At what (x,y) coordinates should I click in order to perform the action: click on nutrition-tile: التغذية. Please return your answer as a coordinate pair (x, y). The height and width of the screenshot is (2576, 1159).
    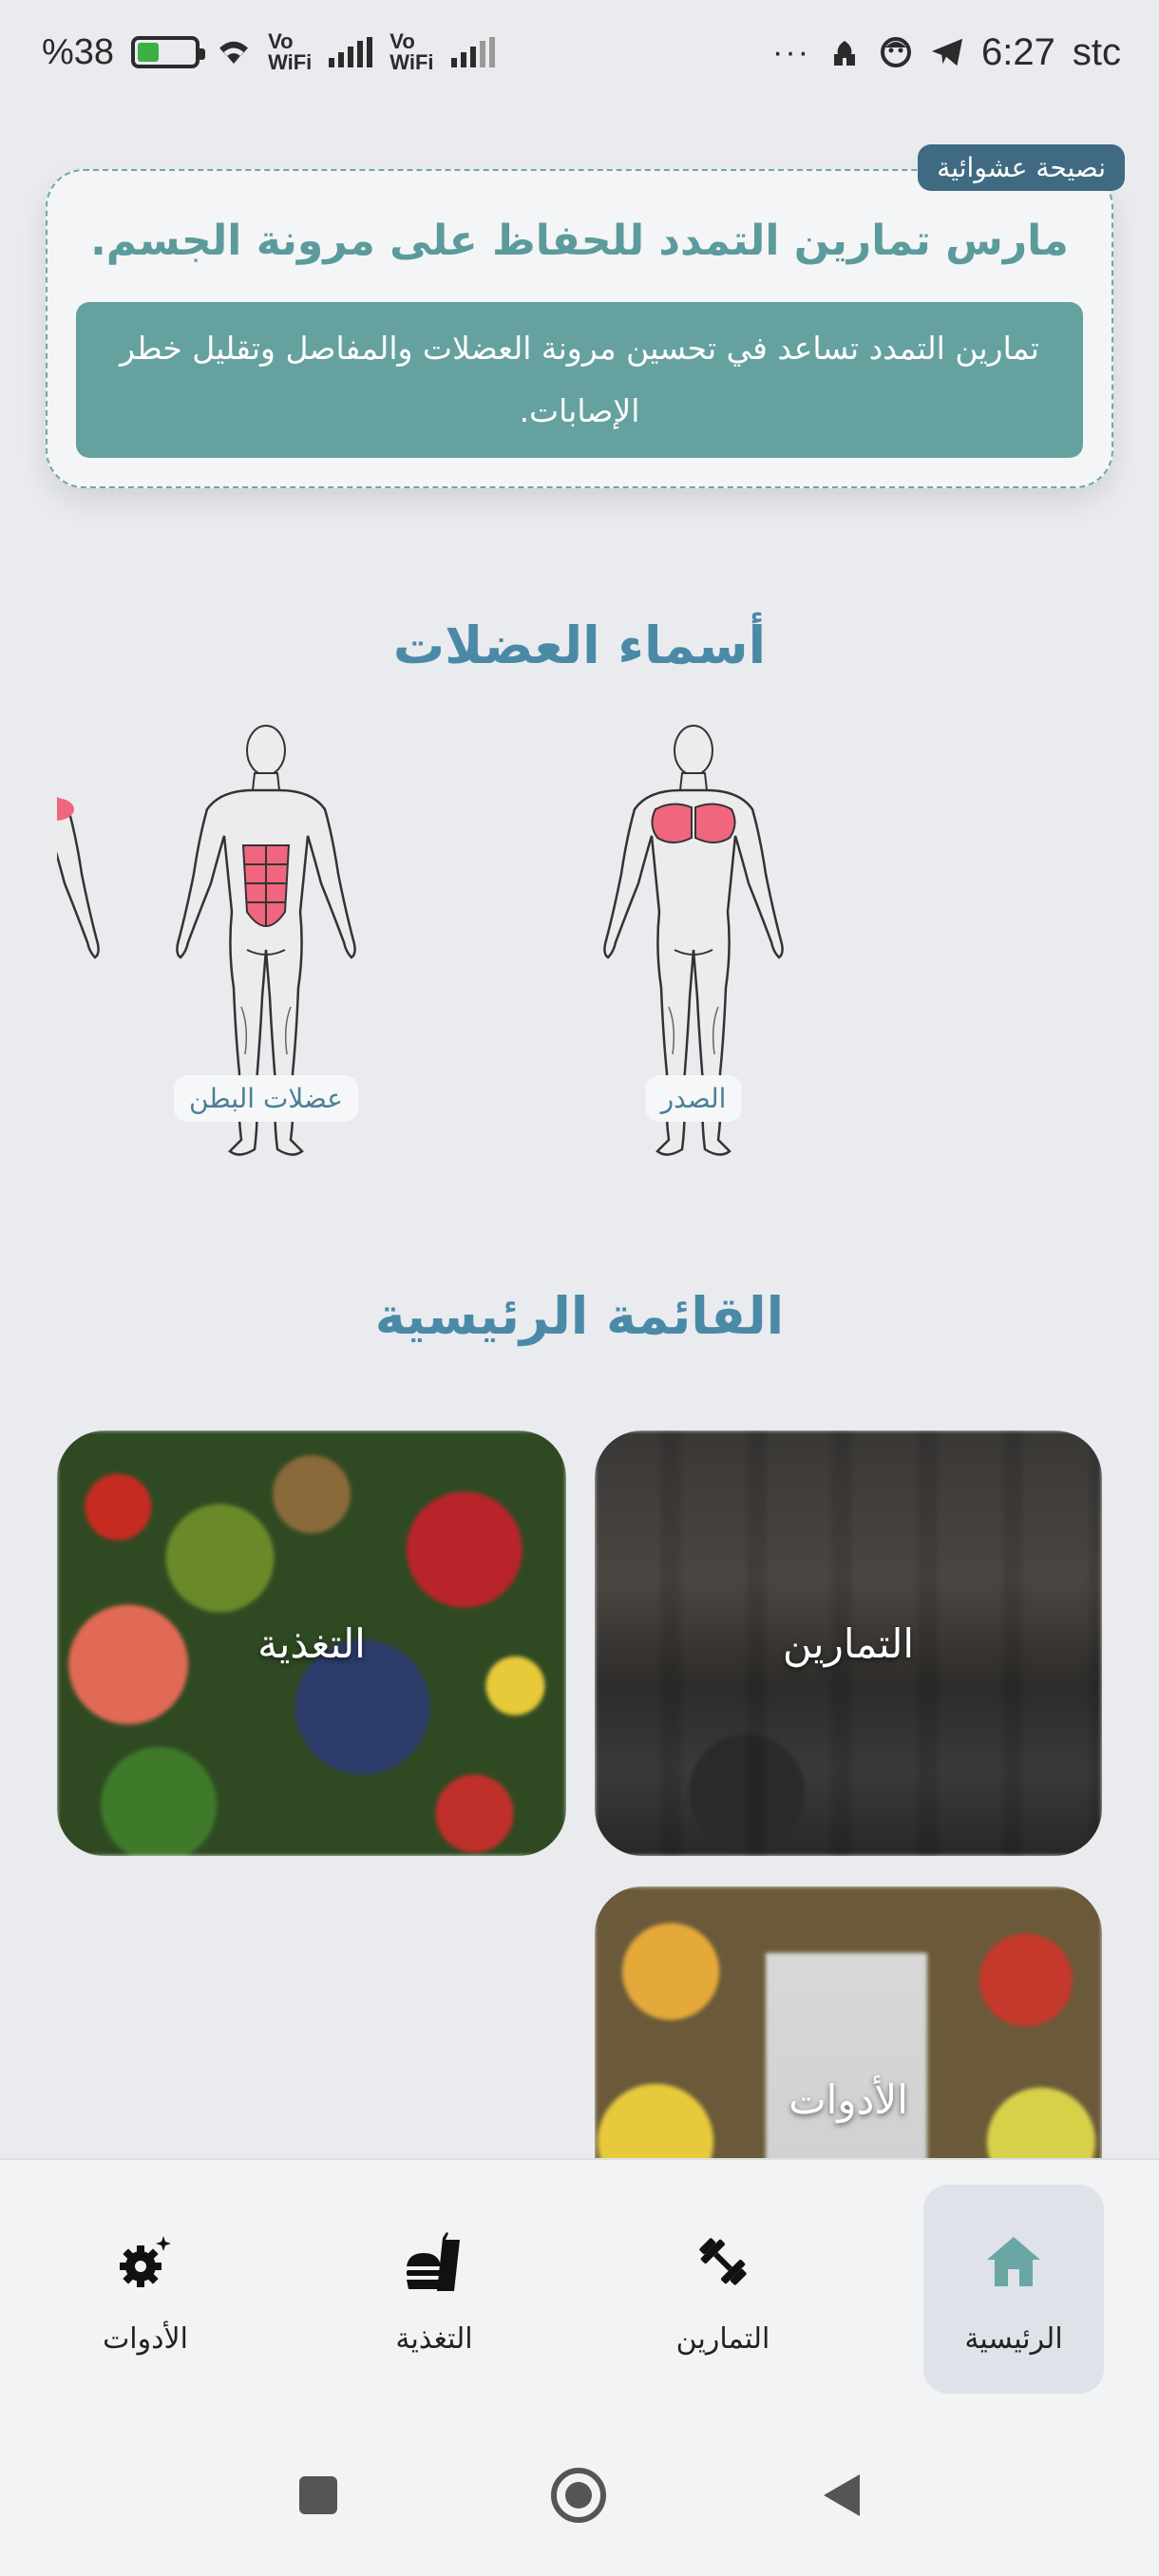
    Looking at the image, I should click on (311, 1643).